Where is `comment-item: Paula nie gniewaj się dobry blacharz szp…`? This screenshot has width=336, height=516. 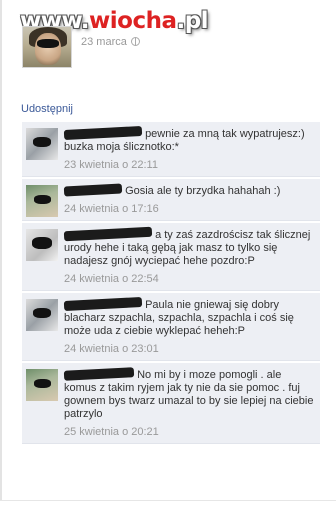 comment-item: Paula nie gniewaj się dobry blacharz szp… is located at coordinates (171, 327).